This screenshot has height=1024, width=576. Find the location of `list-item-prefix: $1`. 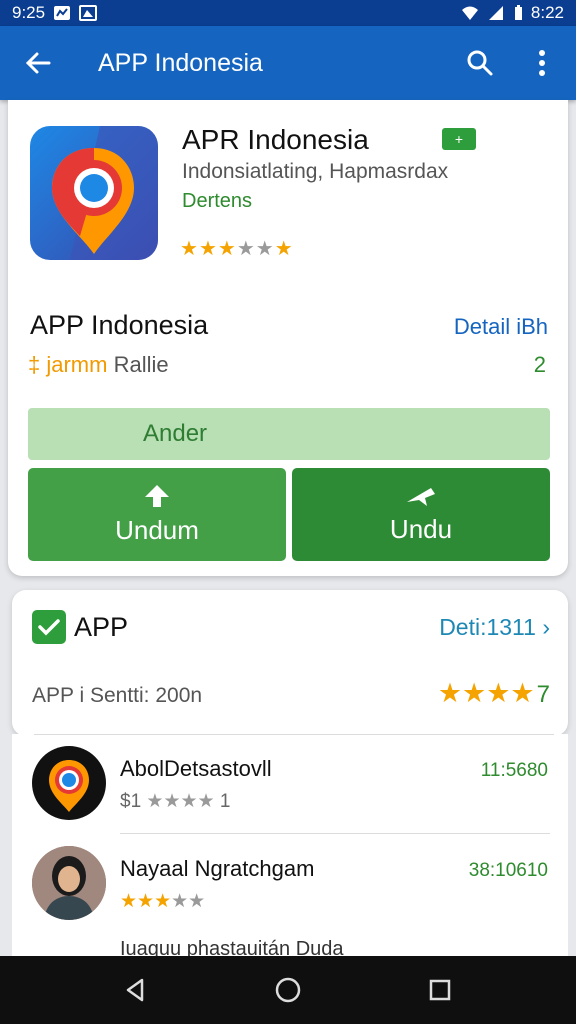

list-item-prefix: $1 is located at coordinates (131, 801).